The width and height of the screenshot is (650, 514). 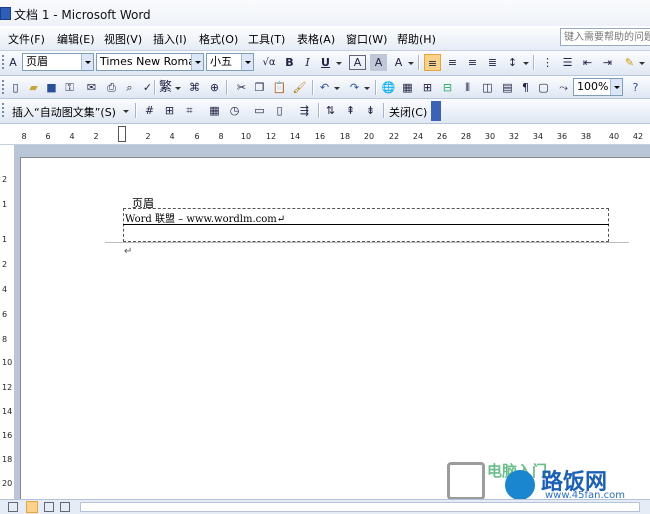 I want to click on show-next-icon: ⇟, so click(x=370, y=110).